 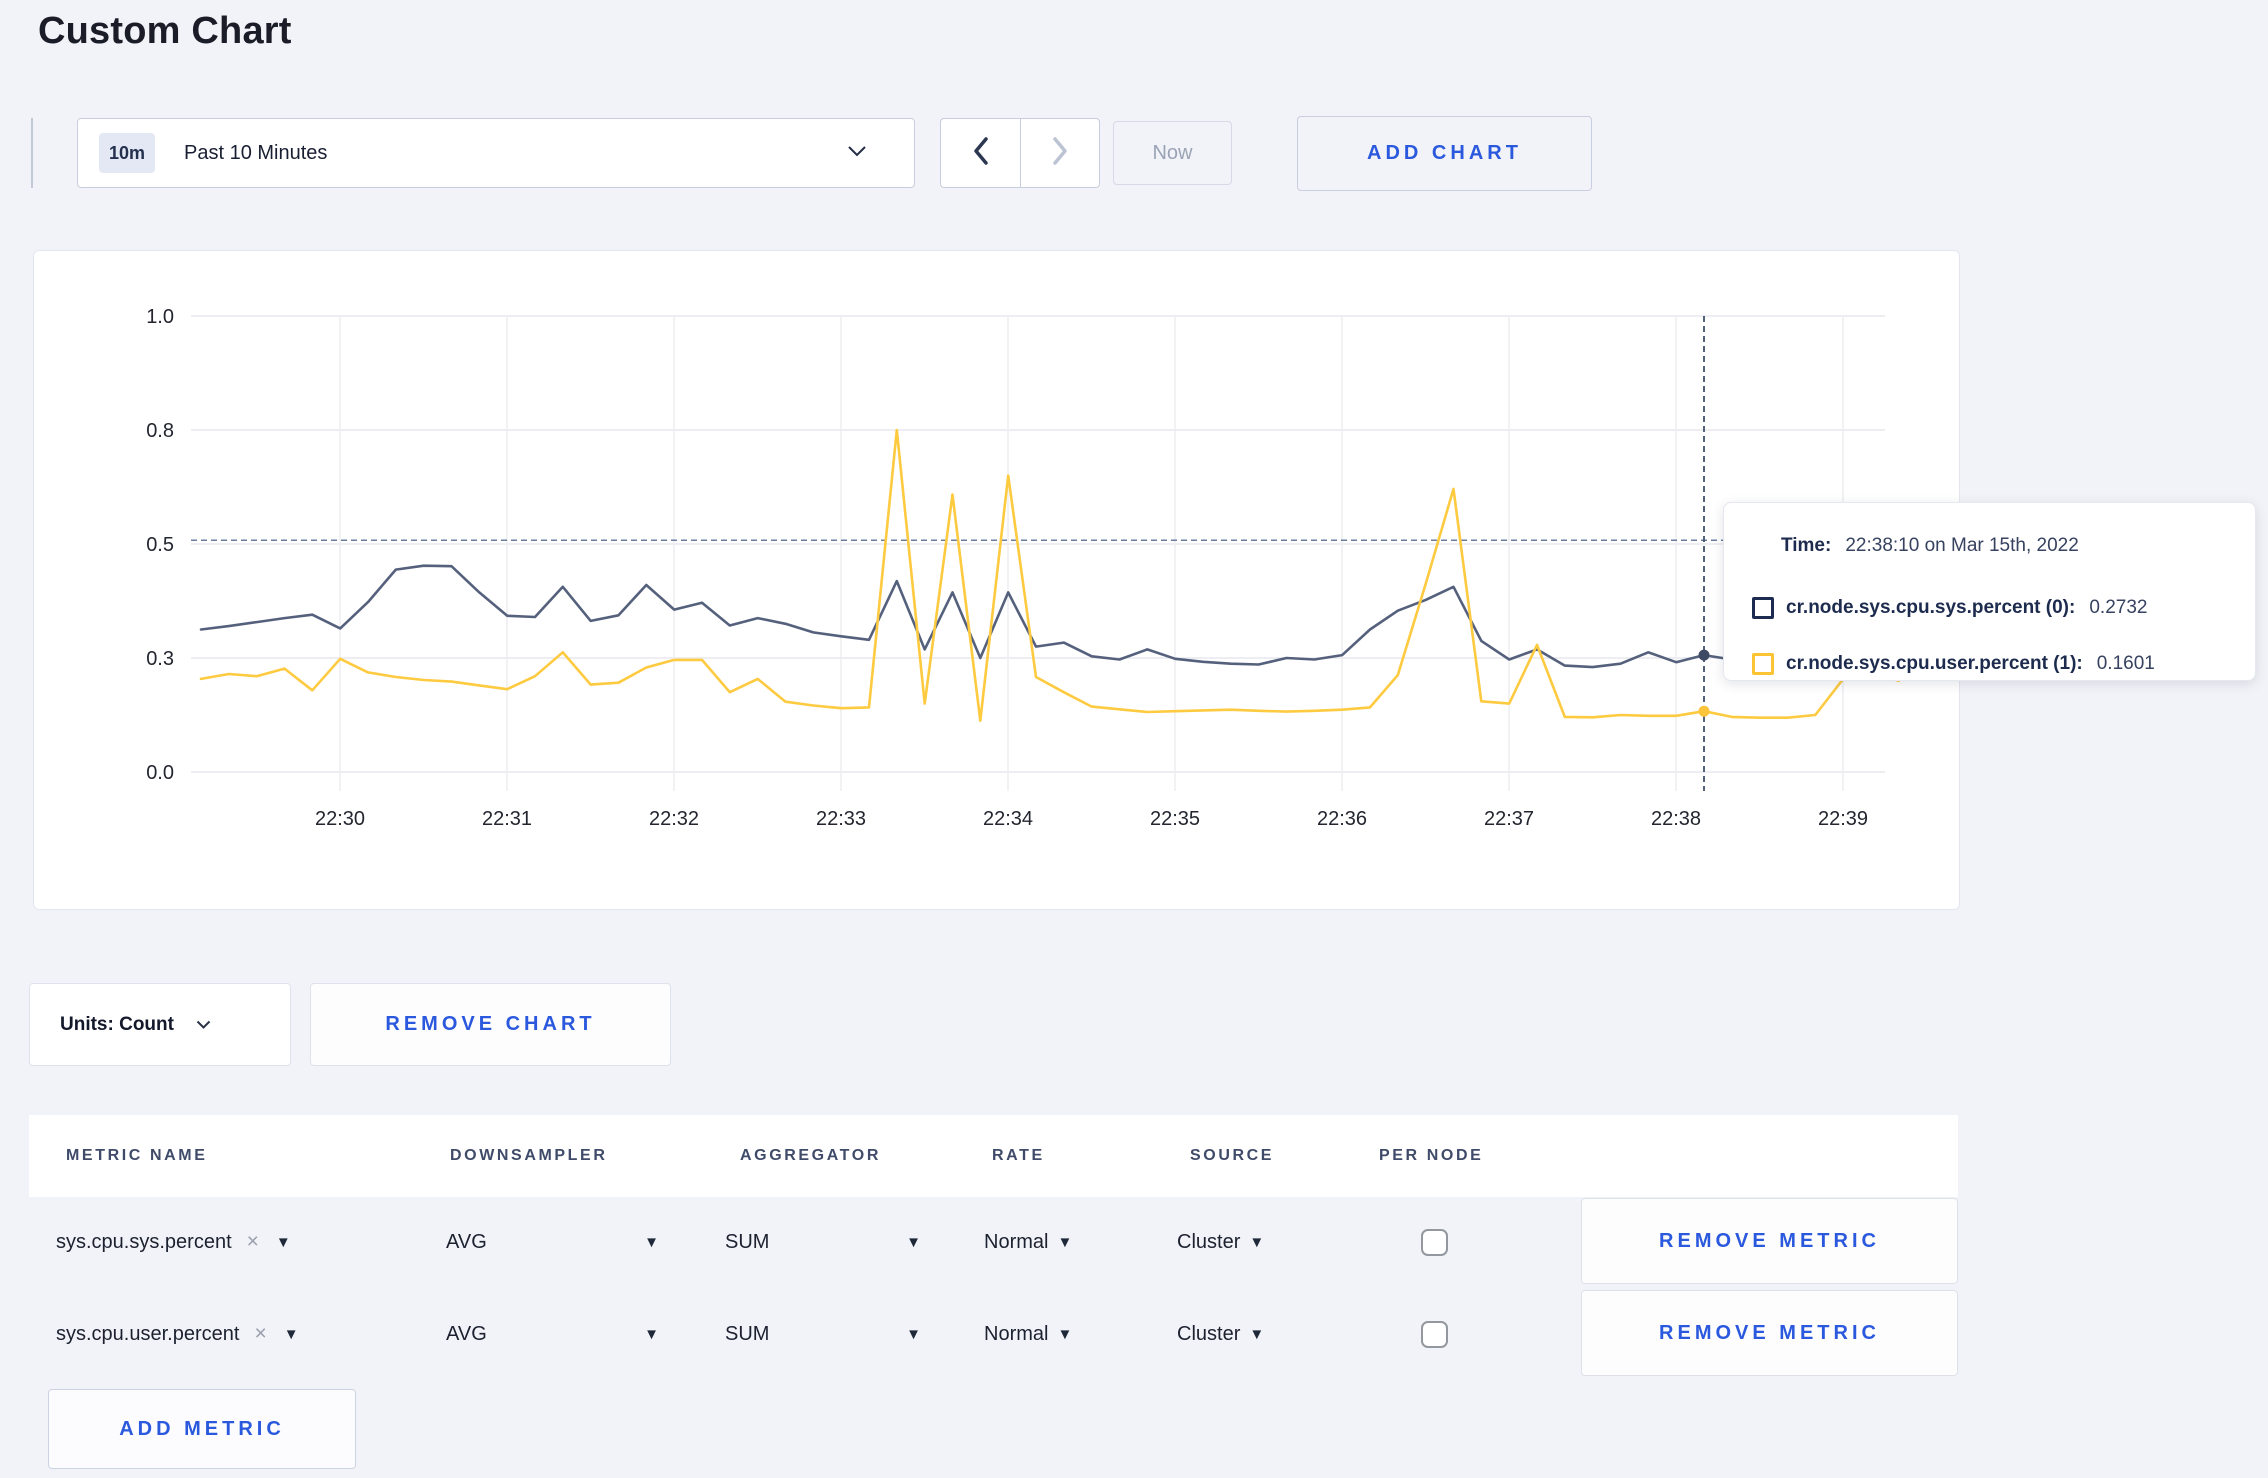 I want to click on x-axis-tick-label: 22:39, so click(x=1843, y=819).